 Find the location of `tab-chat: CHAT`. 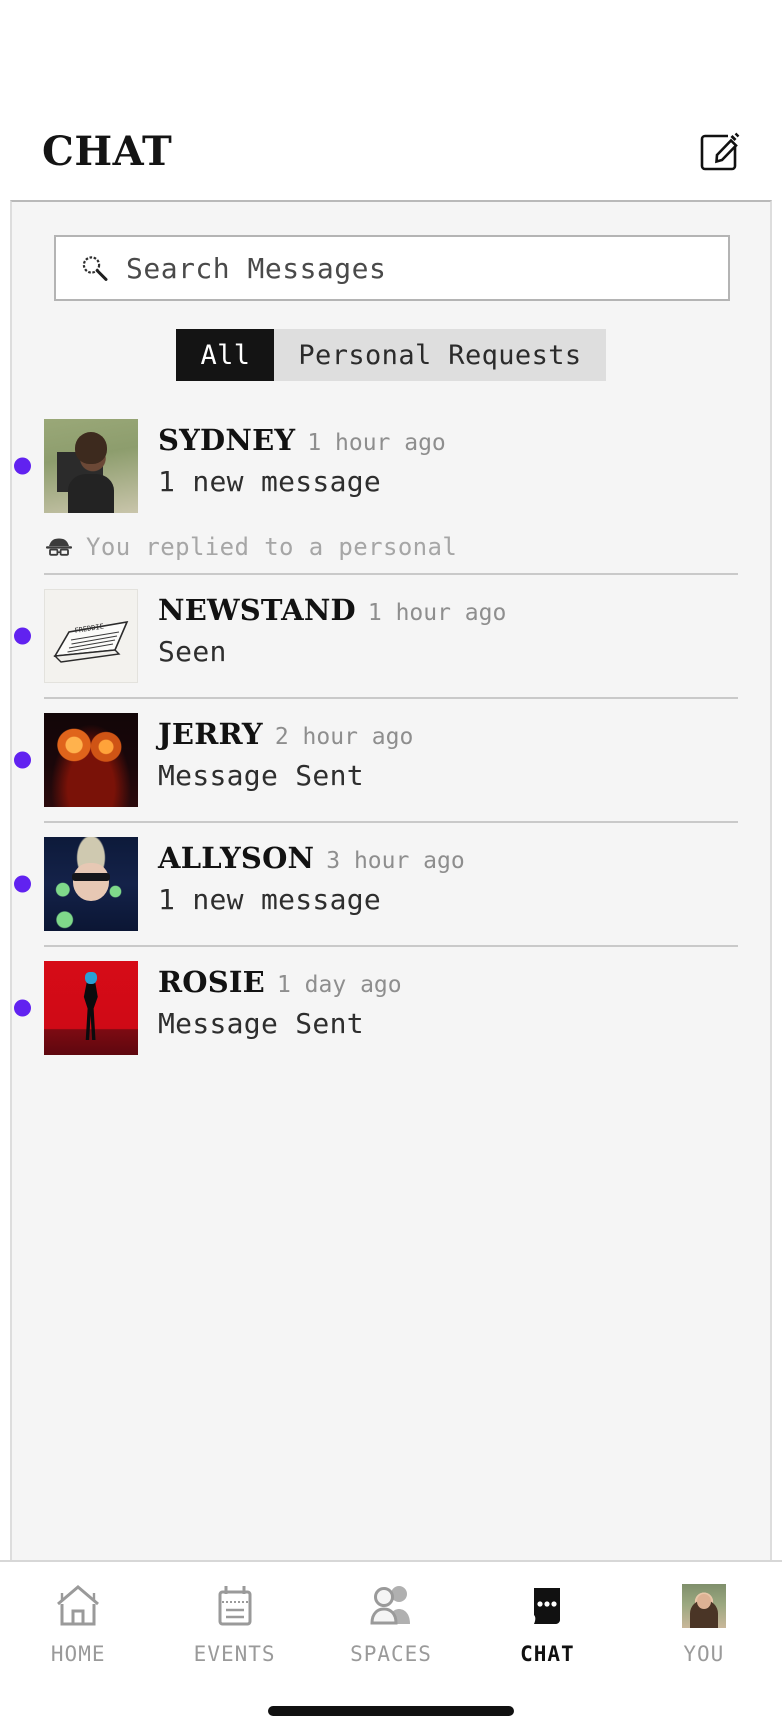

tab-chat: CHAT is located at coordinates (547, 1623).